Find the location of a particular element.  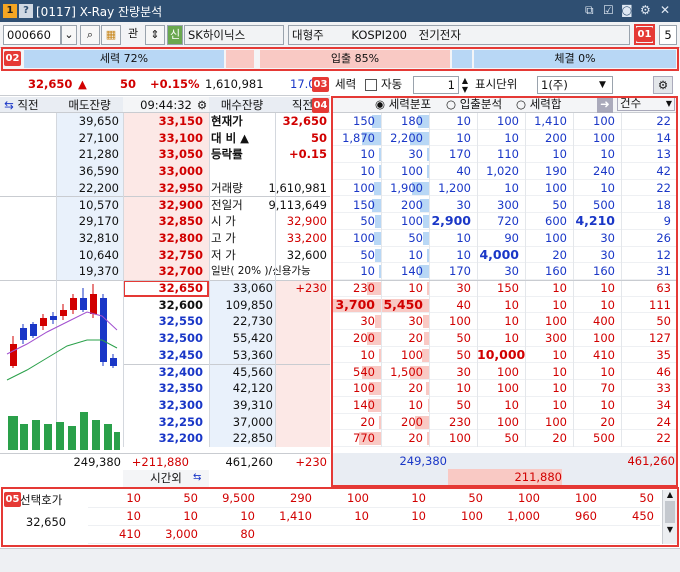

up-arrow-icon: ▲ is located at coordinates (82, 84).